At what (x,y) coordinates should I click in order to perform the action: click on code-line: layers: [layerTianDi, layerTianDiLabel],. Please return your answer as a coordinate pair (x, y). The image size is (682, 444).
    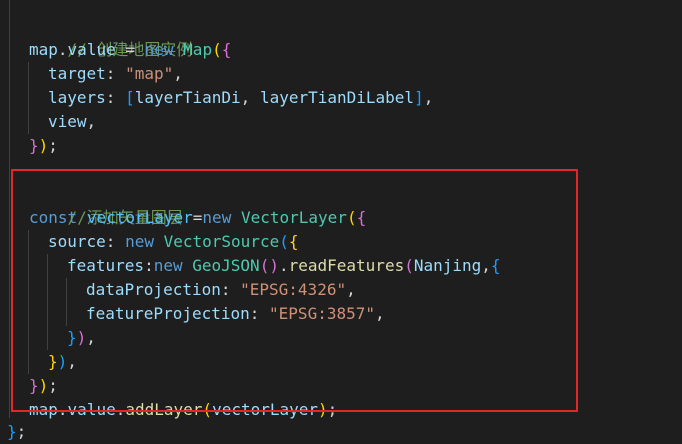
    Looking at the image, I should click on (240, 98).